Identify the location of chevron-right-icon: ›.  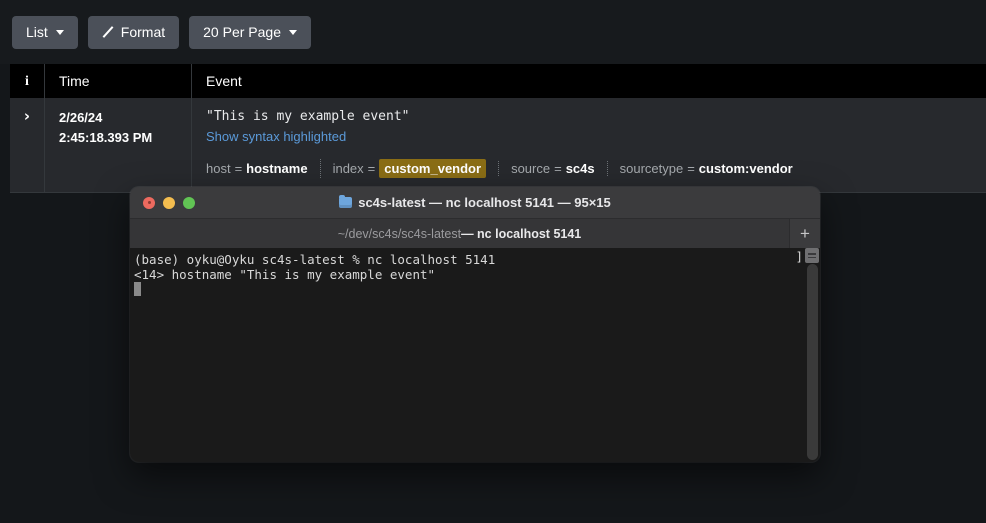
(27, 116).